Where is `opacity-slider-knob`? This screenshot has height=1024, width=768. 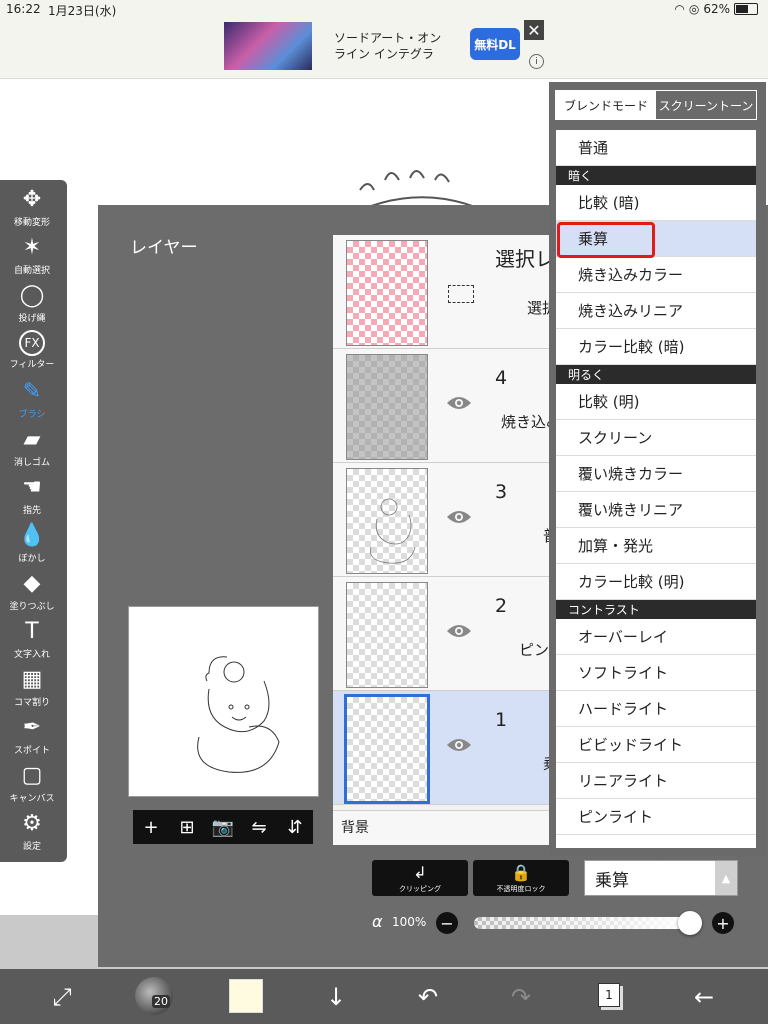 opacity-slider-knob is located at coordinates (690, 923).